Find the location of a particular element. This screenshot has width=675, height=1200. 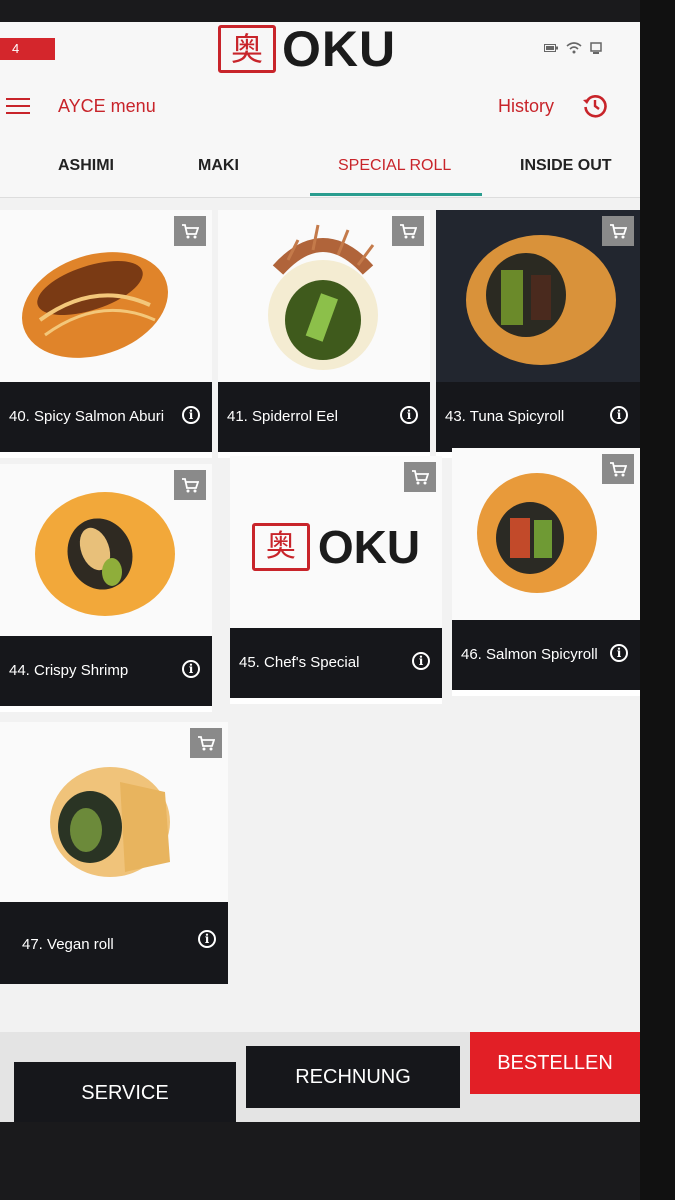

product-label-bar: 47. Vegan roll i is located at coordinates (114, 943).